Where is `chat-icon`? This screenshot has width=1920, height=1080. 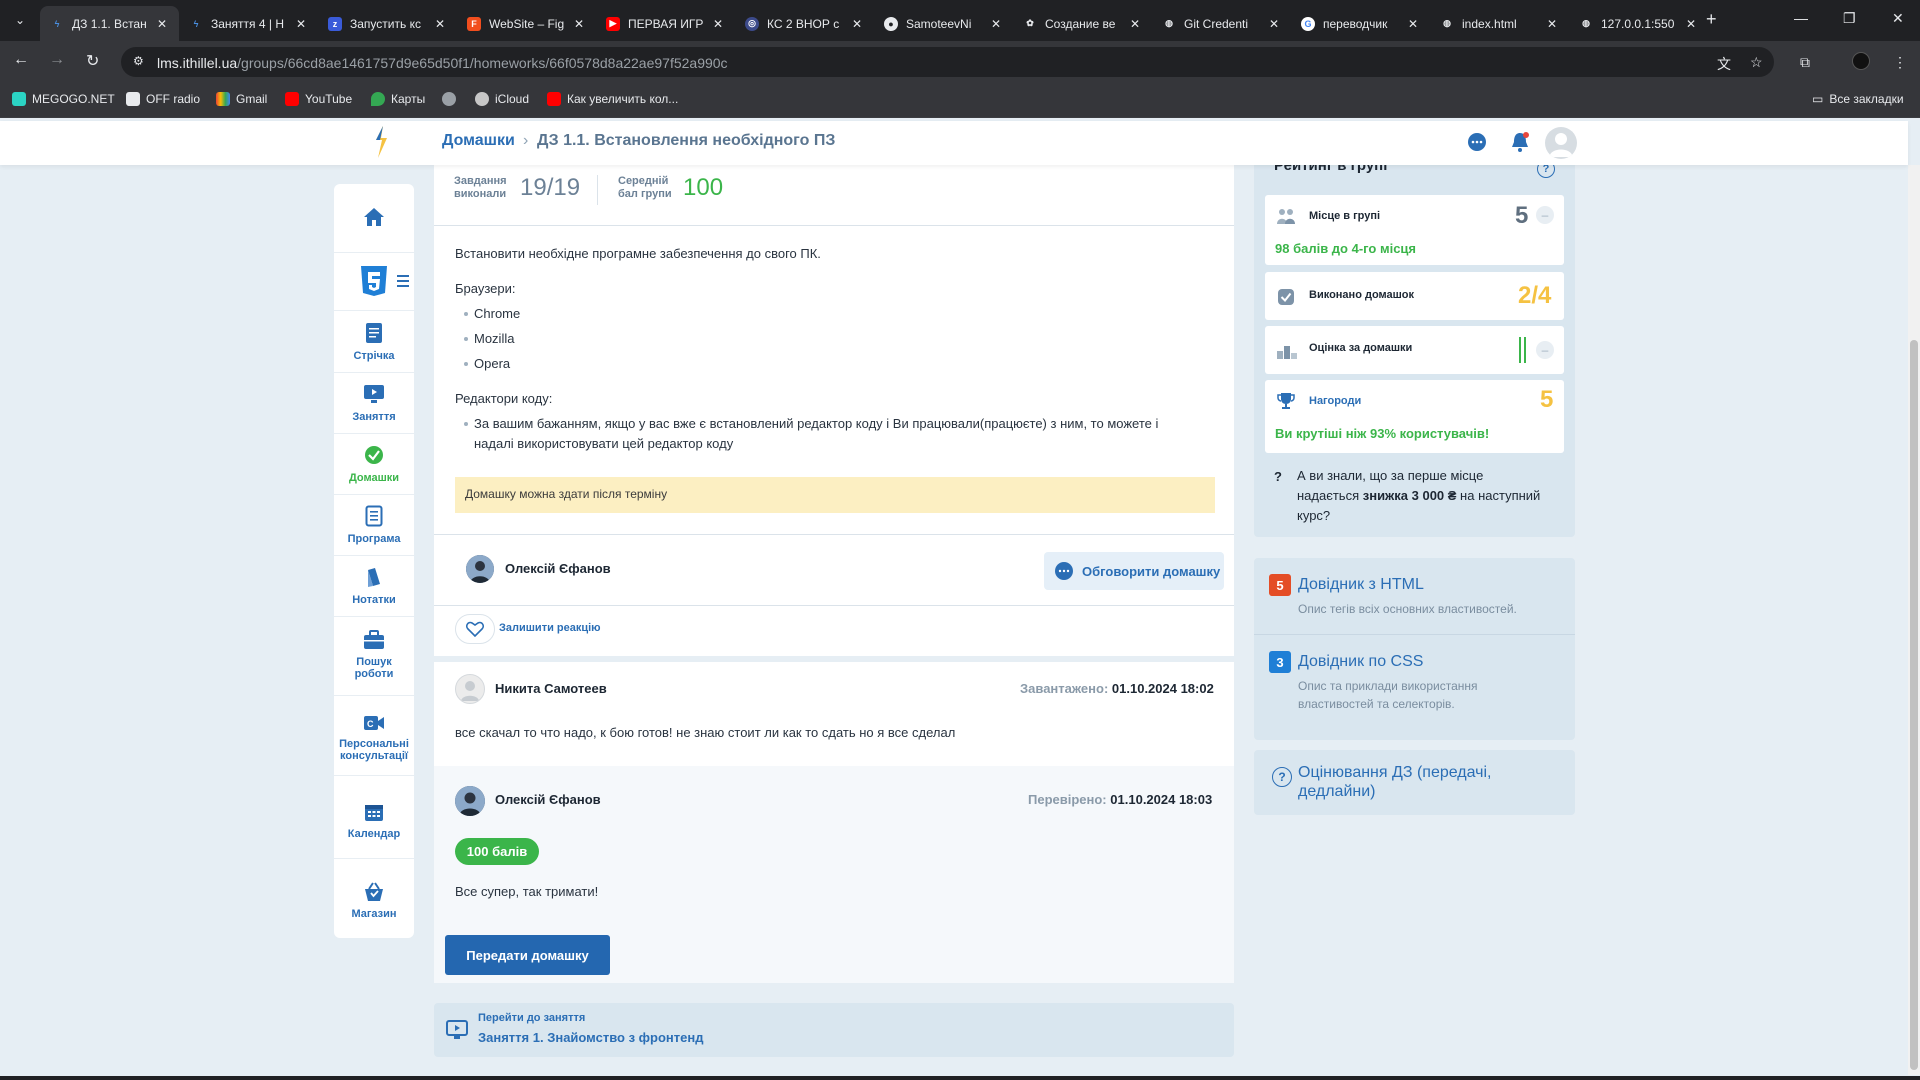
chat-icon is located at coordinates (1477, 142).